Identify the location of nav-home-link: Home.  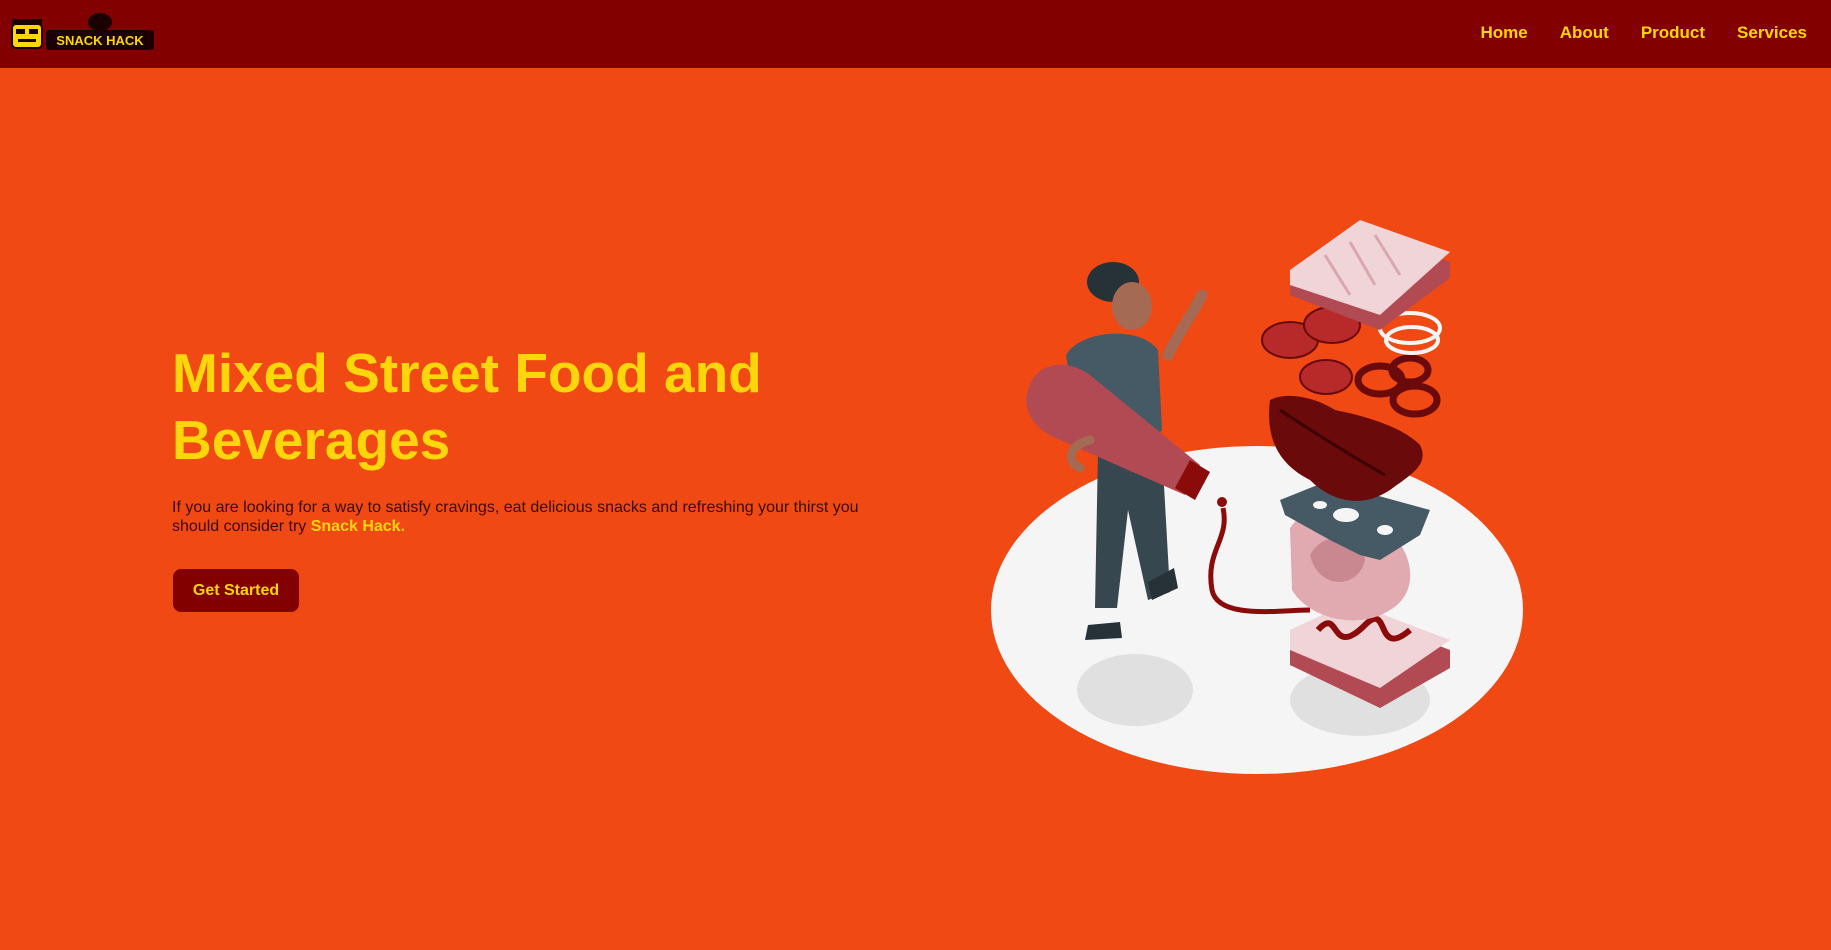
(1503, 33).